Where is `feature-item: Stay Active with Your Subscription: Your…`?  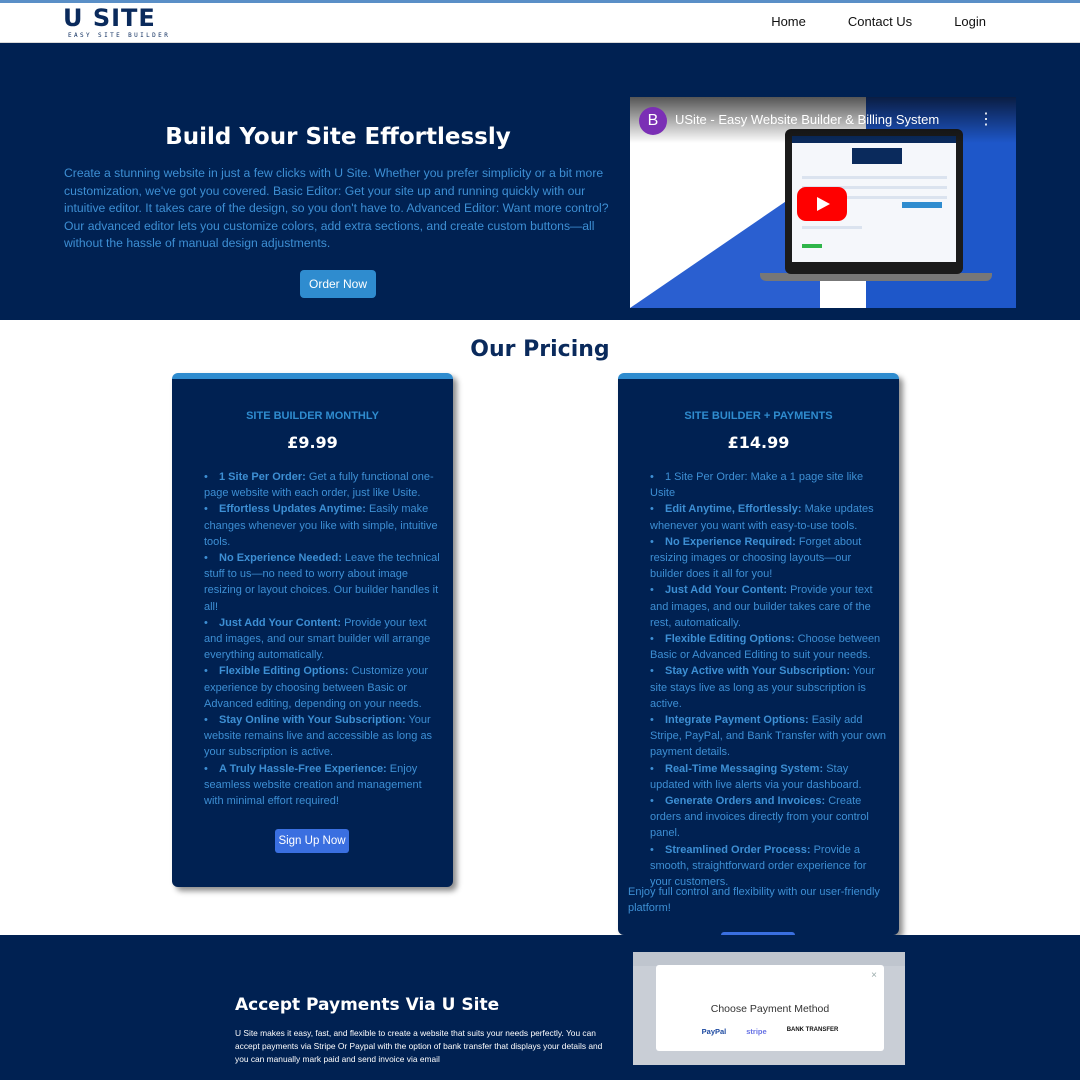 feature-item: Stay Active with Your Subscription: Your… is located at coordinates (768, 687).